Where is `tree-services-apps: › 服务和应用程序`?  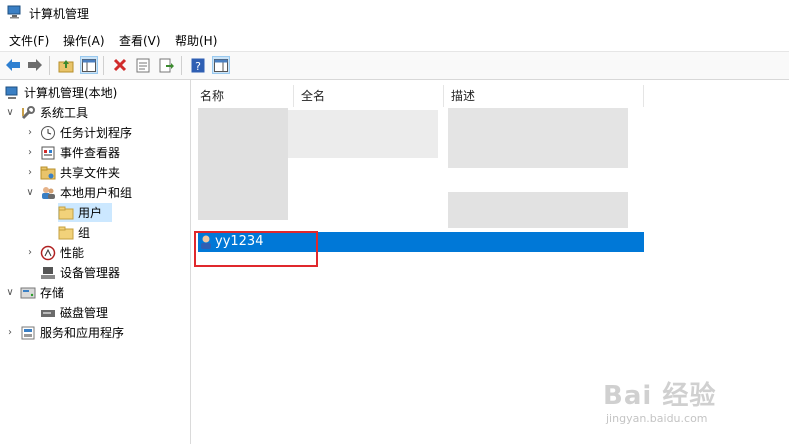 tree-services-apps: › 服务和应用程序 is located at coordinates (64, 332).